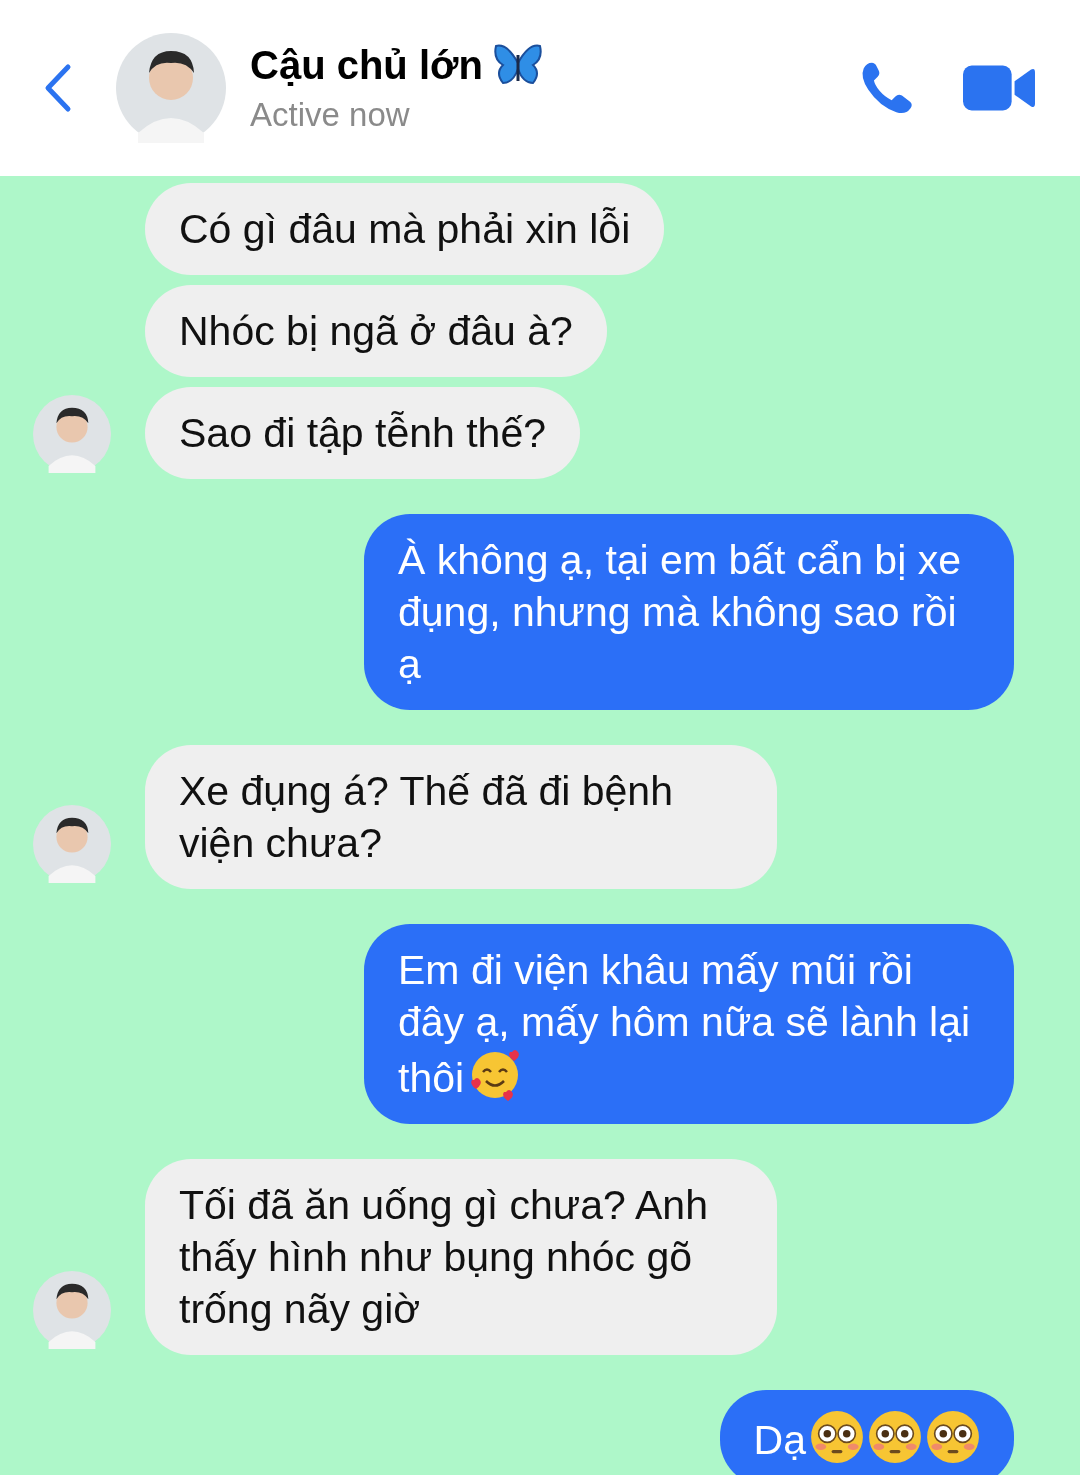 The image size is (1080, 1475). I want to click on message-bubble: À không ạ, tại em bất cẩn bị xe đụng, nhưng mà không sao rồi ạ, so click(689, 612).